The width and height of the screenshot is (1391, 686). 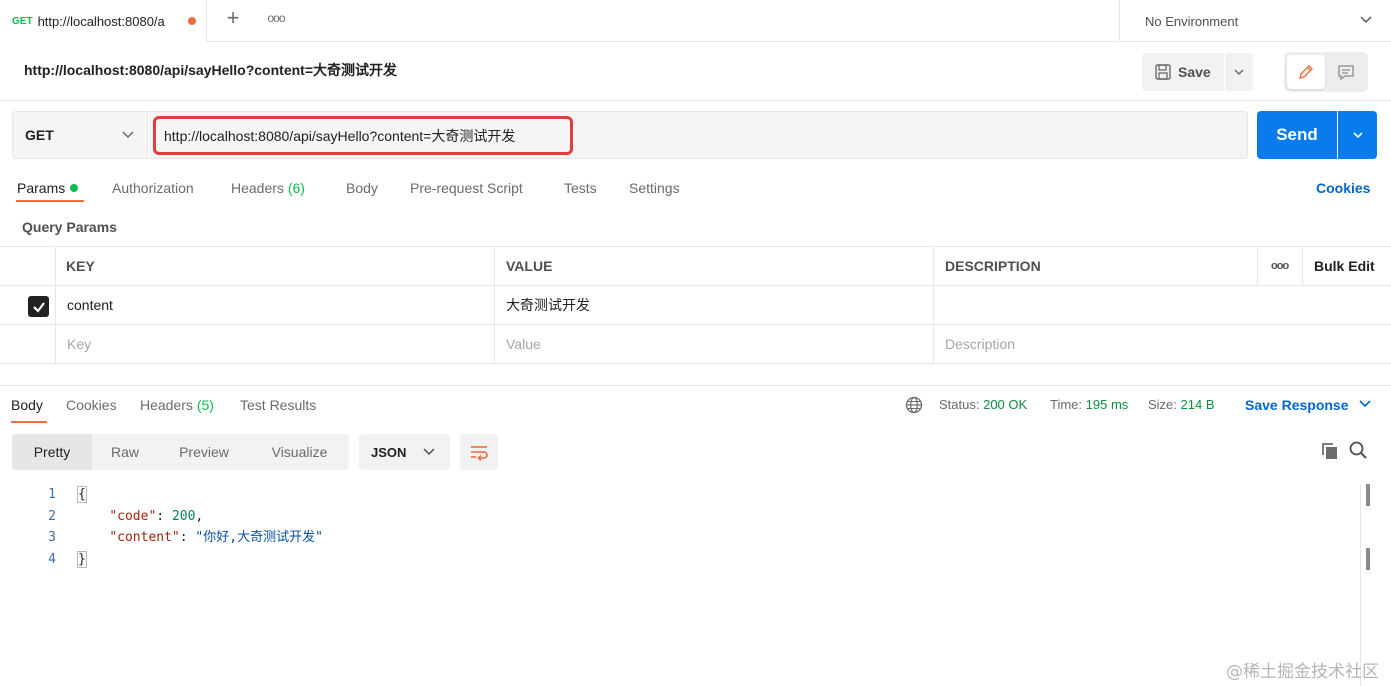 I want to click on method-select: GET, so click(x=80, y=135).